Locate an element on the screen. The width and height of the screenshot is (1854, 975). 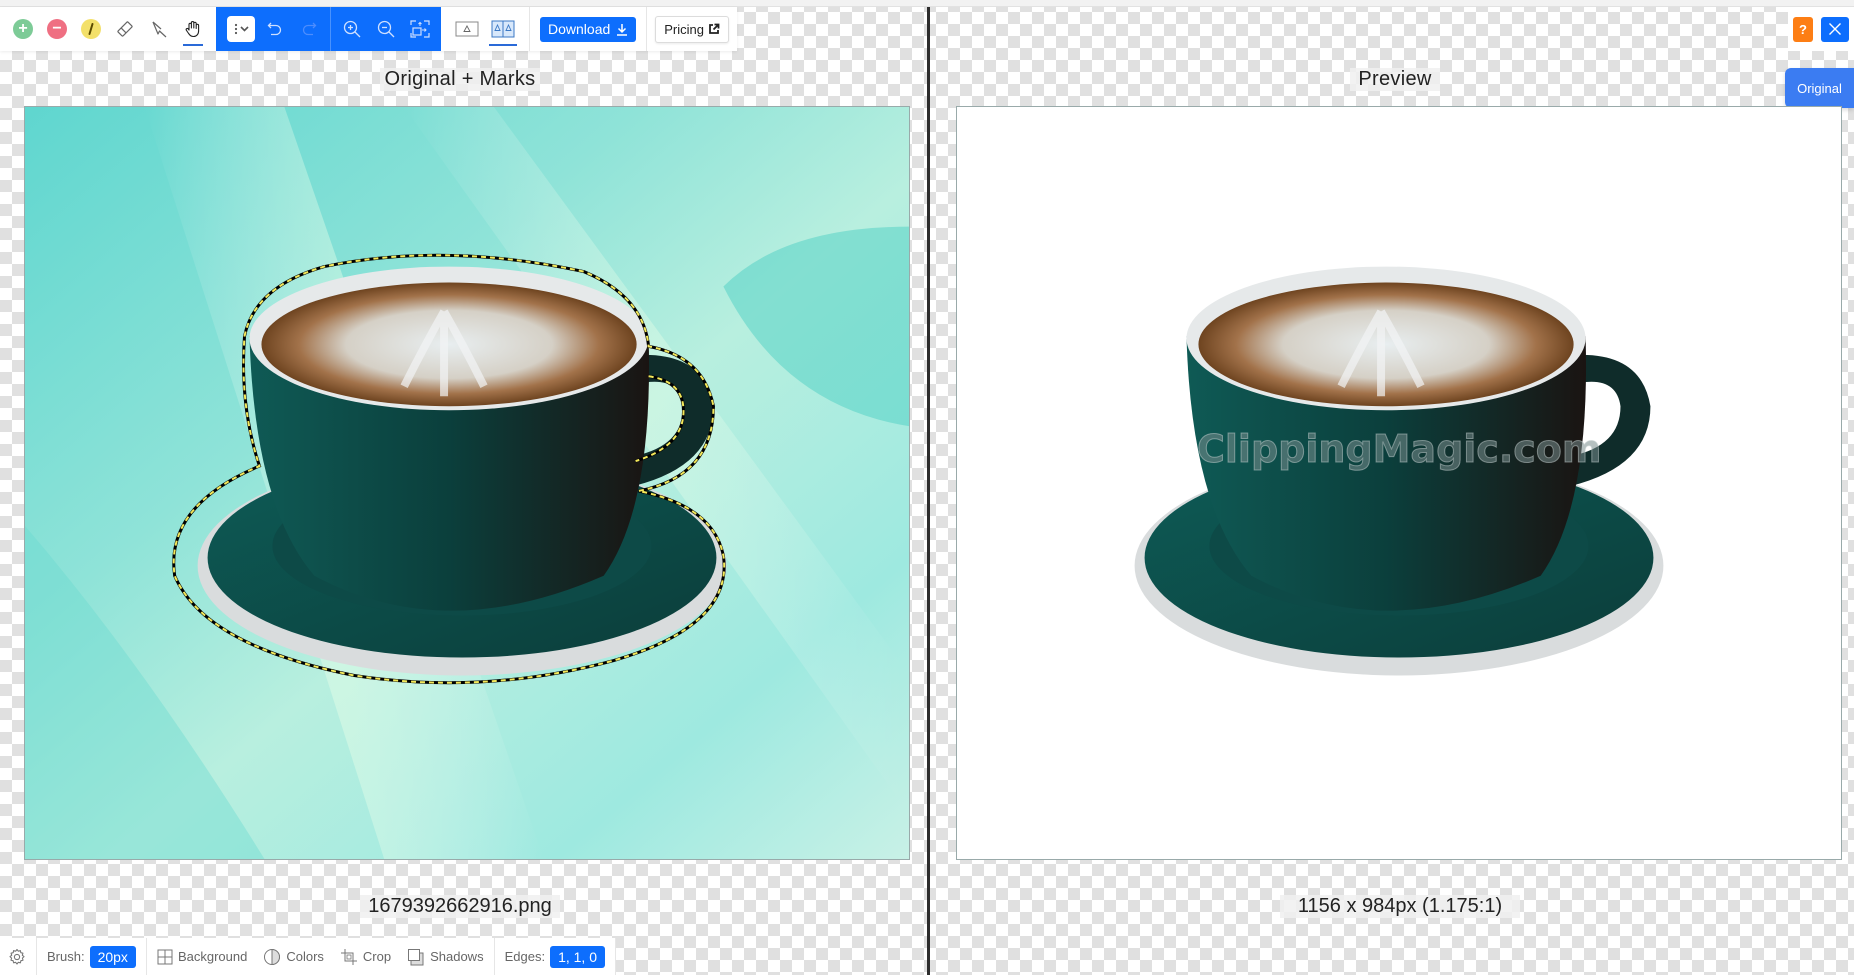
kebab-icon is located at coordinates (235, 29).